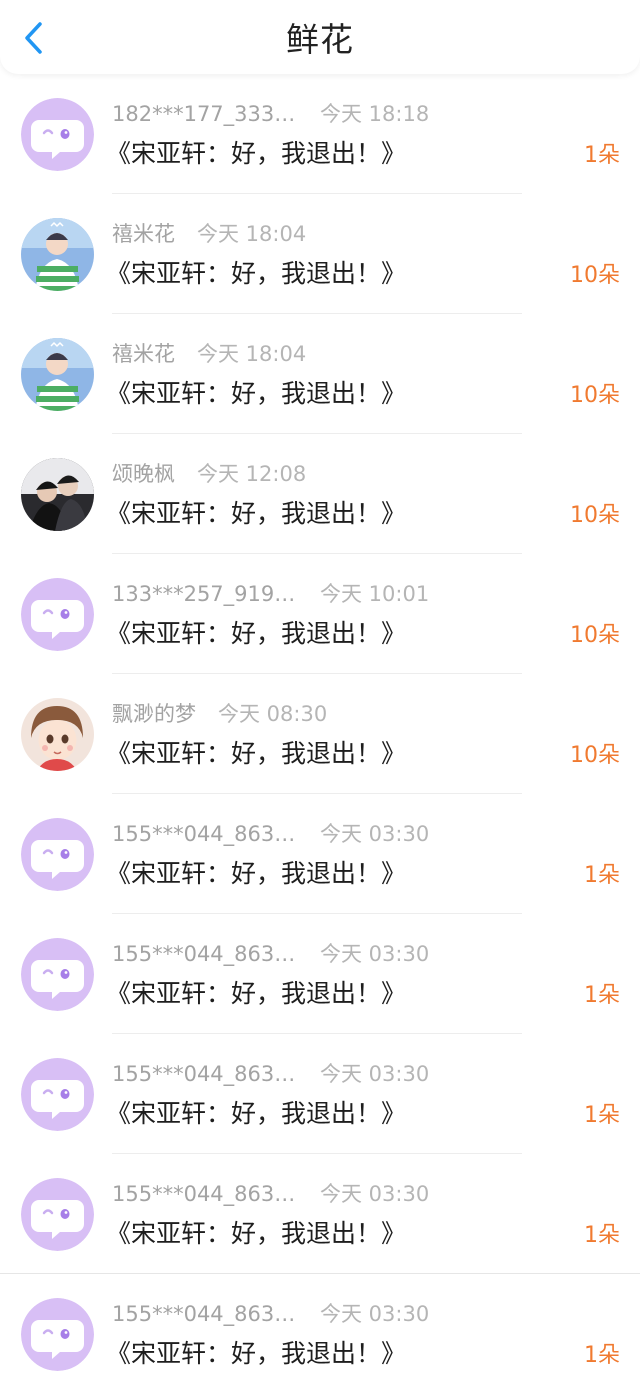 Image resolution: width=640 pixels, height=1399 pixels. What do you see at coordinates (252, 474) in the screenshot?
I see `timestamp: 今天 12:08` at bounding box center [252, 474].